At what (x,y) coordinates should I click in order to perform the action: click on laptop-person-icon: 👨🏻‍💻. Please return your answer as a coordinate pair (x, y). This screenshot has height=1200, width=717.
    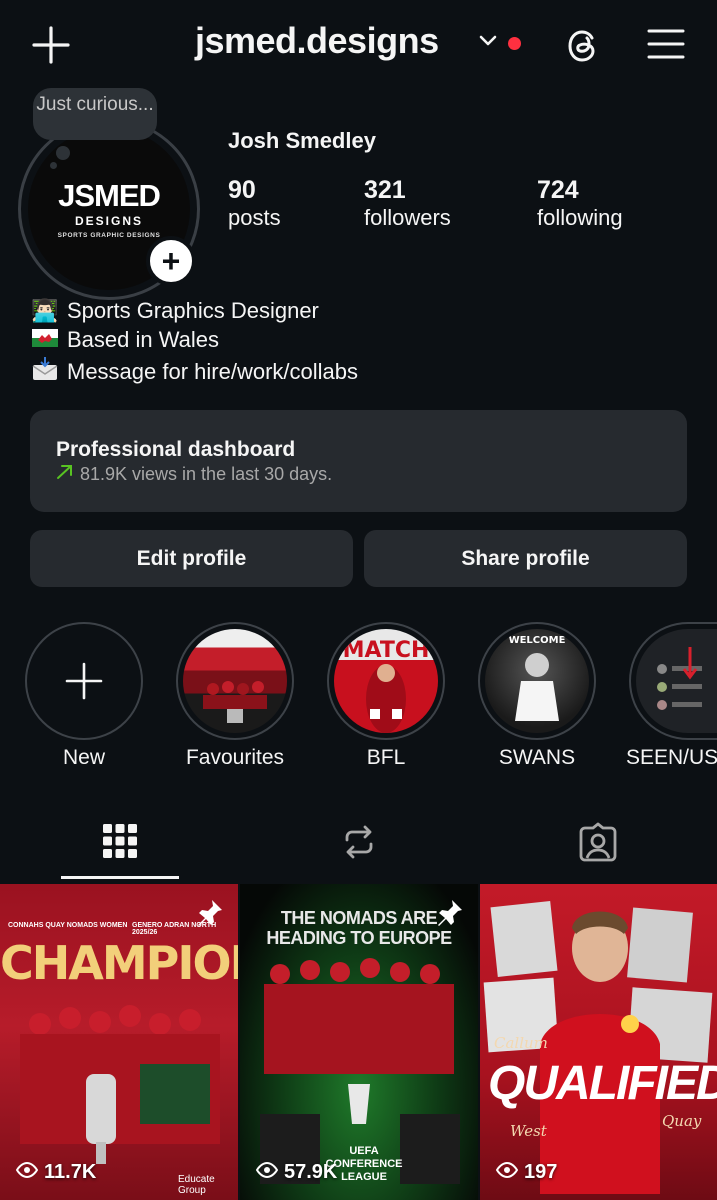
    Looking at the image, I should click on (45, 310).